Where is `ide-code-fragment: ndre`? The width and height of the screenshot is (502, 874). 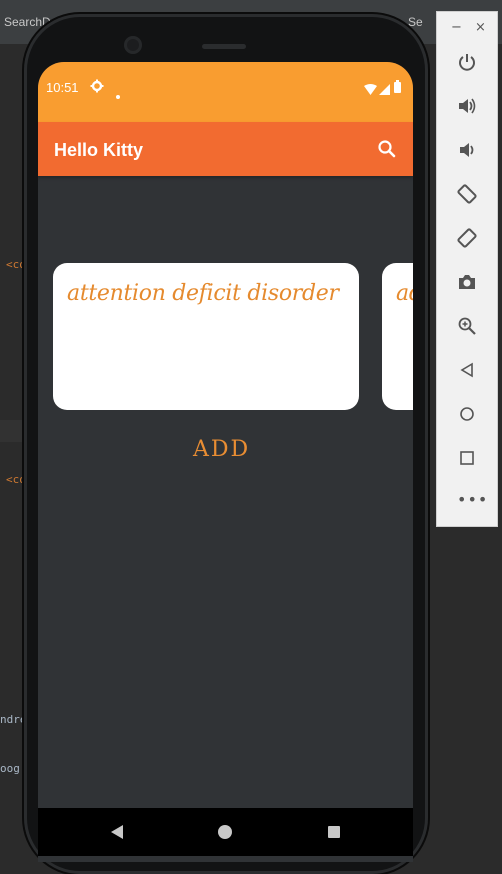
ide-code-fragment: ndre is located at coordinates (13, 719).